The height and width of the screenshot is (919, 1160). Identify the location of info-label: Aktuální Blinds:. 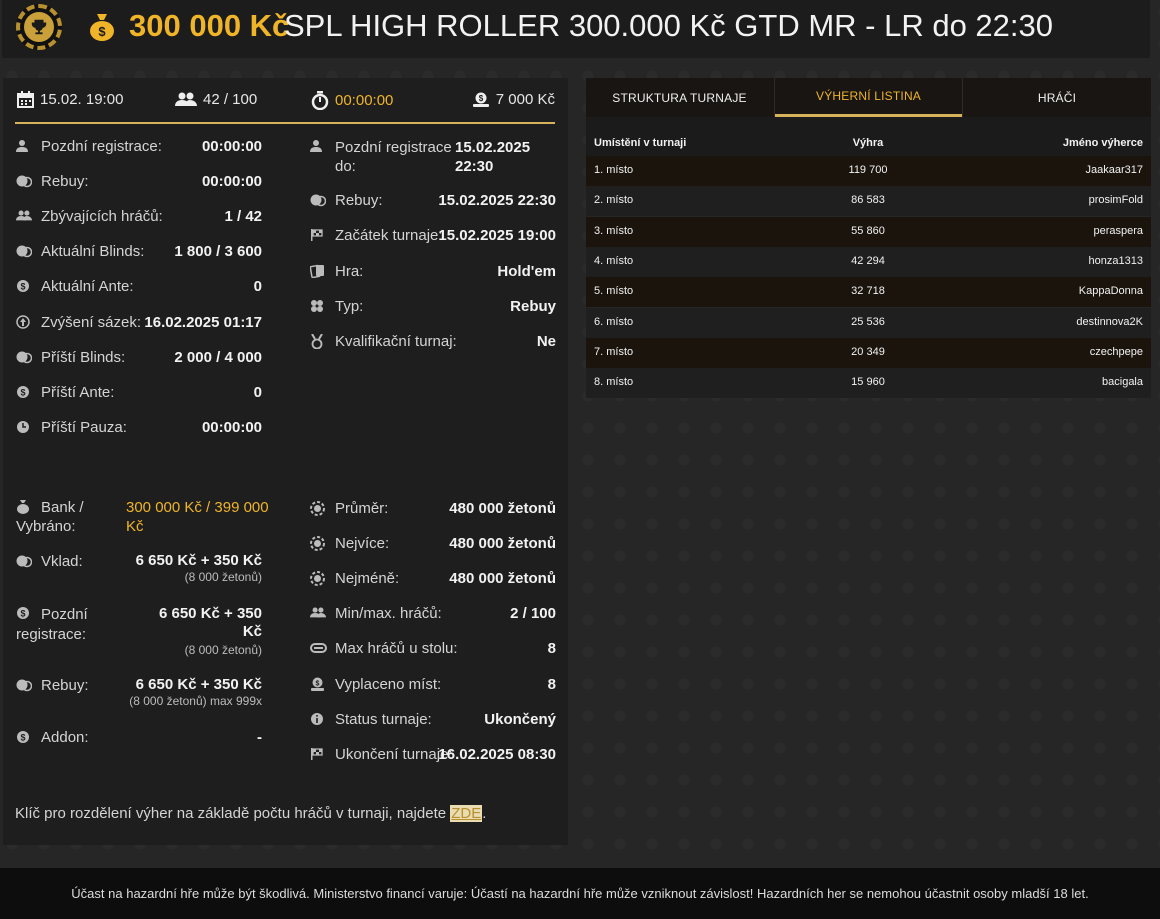
(93, 252).